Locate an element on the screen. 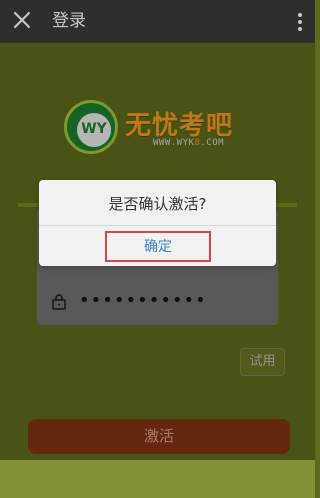 The height and width of the screenshot is (498, 320). dialog-message: 是否确认激活? is located at coordinates (157, 204).